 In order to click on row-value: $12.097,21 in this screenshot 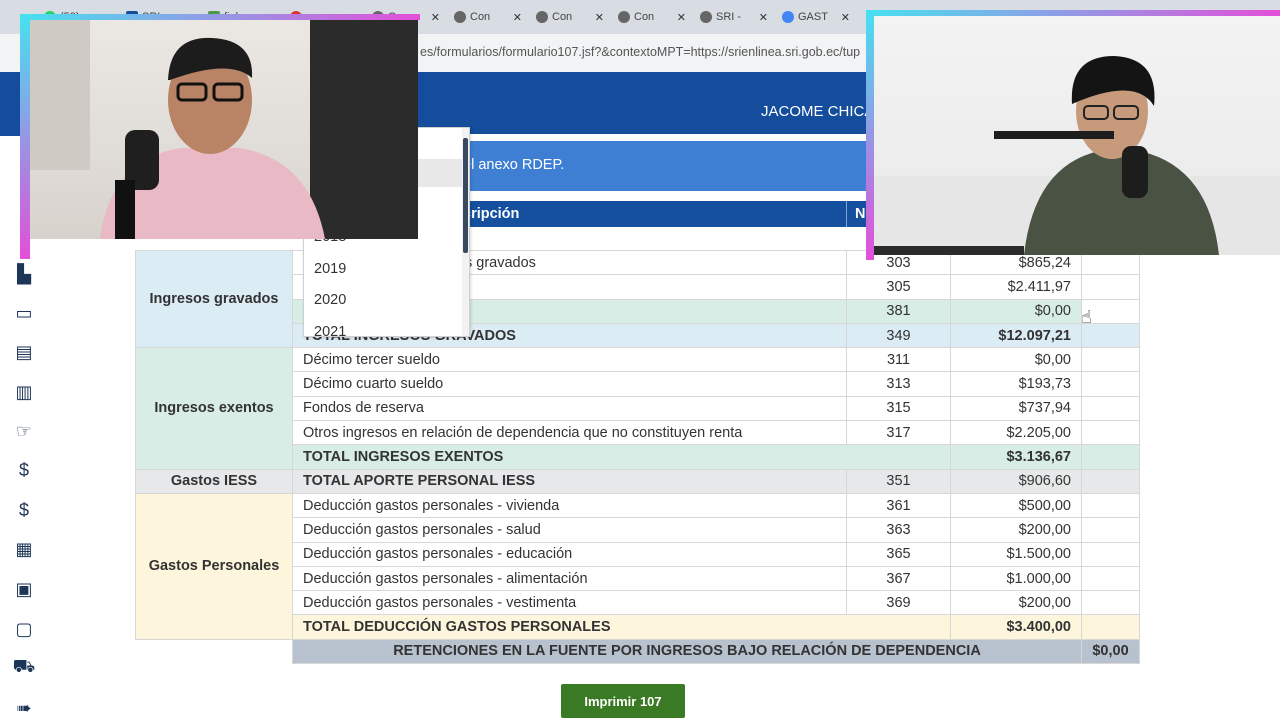, I will do `click(1016, 335)`.